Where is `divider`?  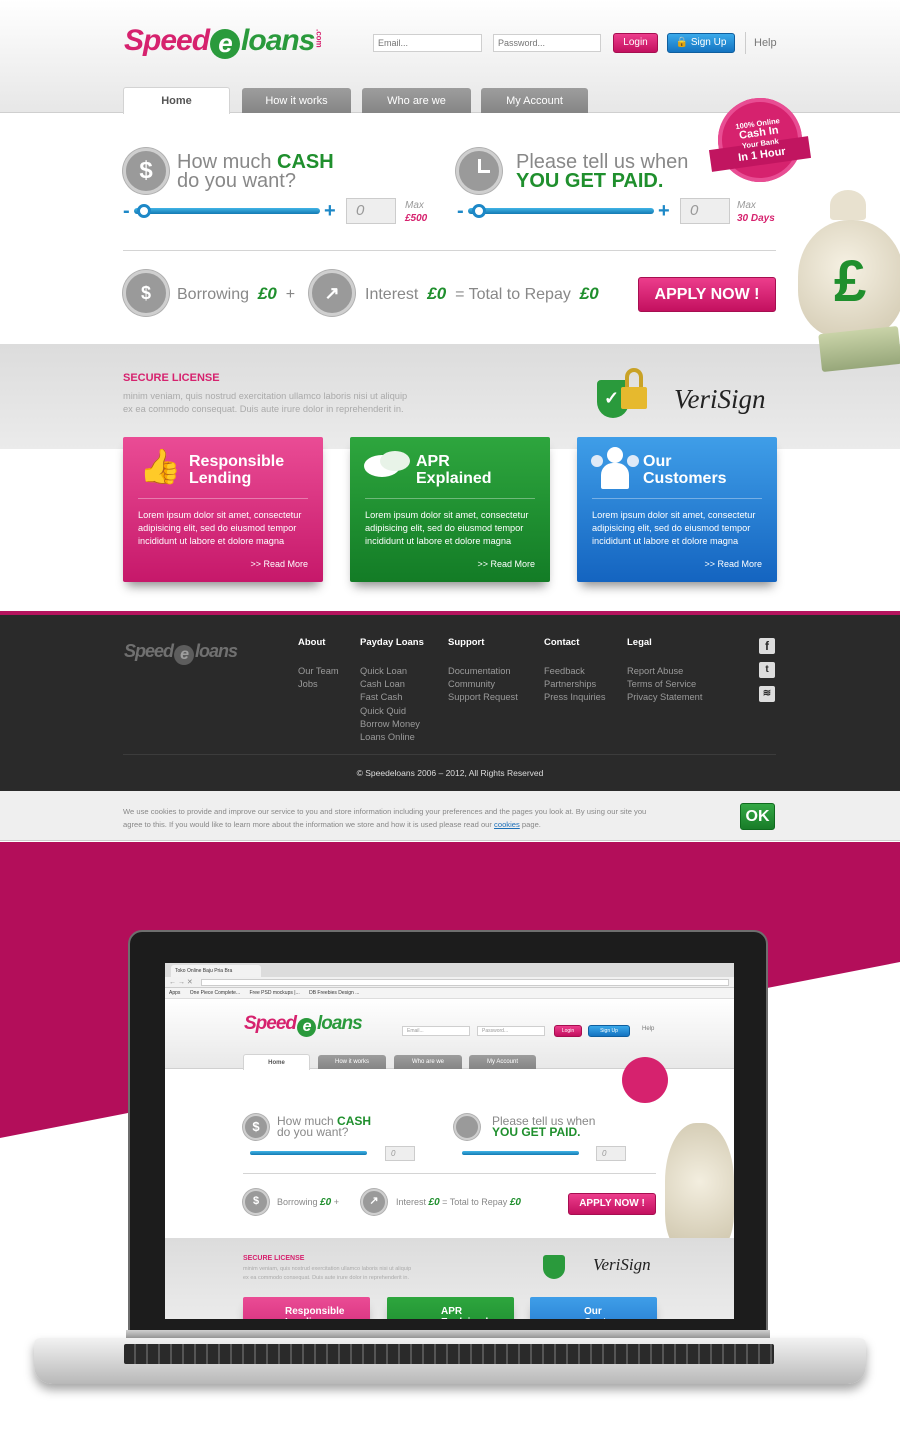
divider is located at coordinates (745, 43).